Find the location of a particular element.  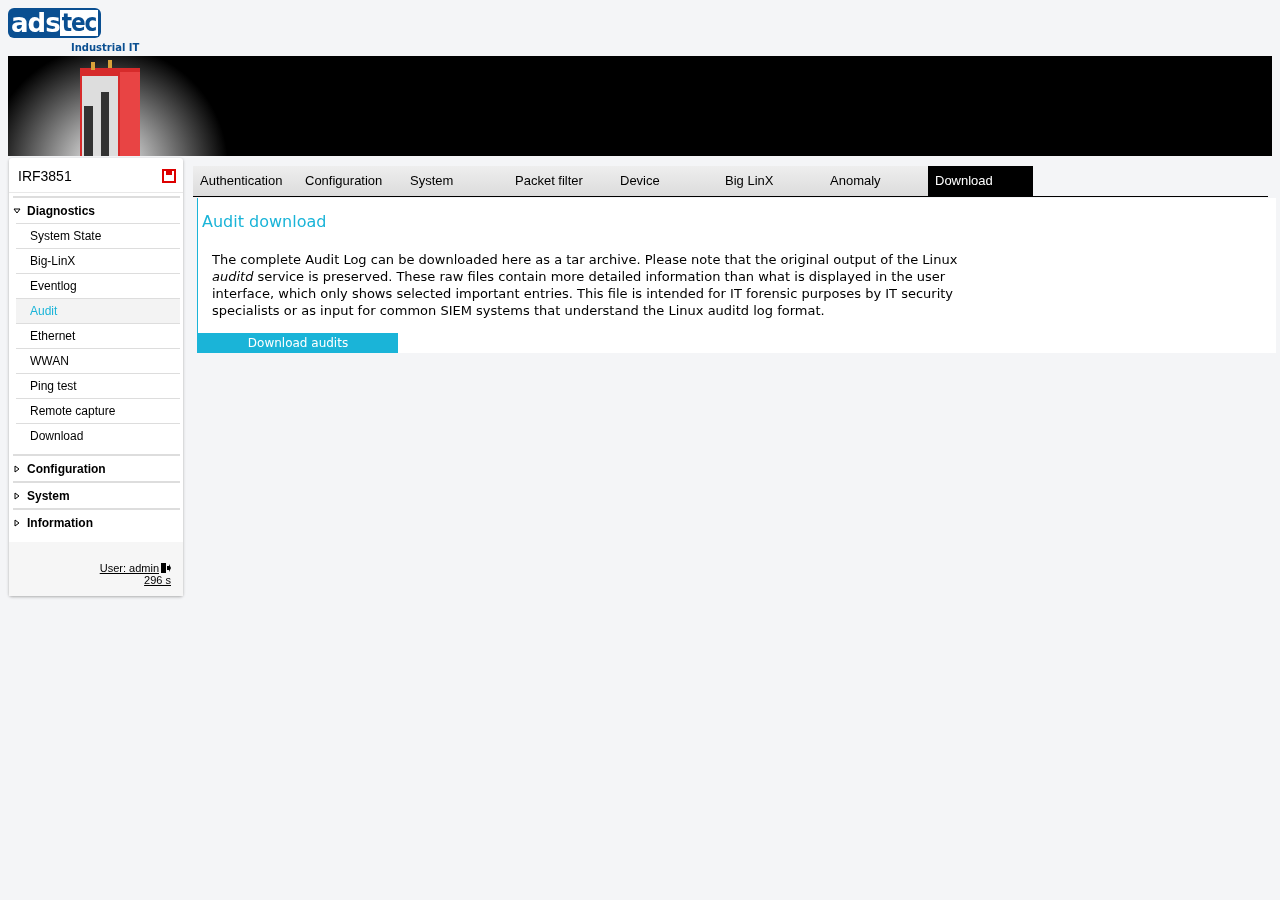

sidebar-section: System is located at coordinates (96, 494).